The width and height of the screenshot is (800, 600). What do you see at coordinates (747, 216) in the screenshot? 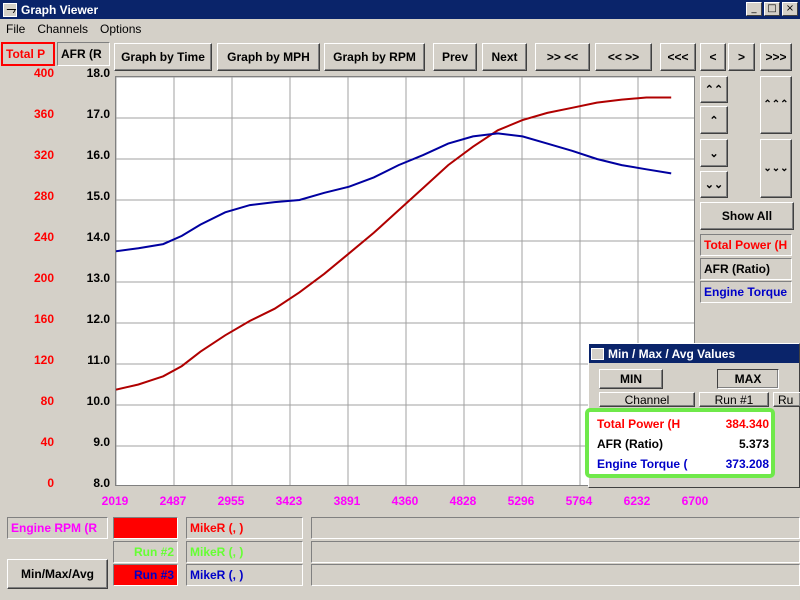
I see `show-all-button: Show All` at bounding box center [747, 216].